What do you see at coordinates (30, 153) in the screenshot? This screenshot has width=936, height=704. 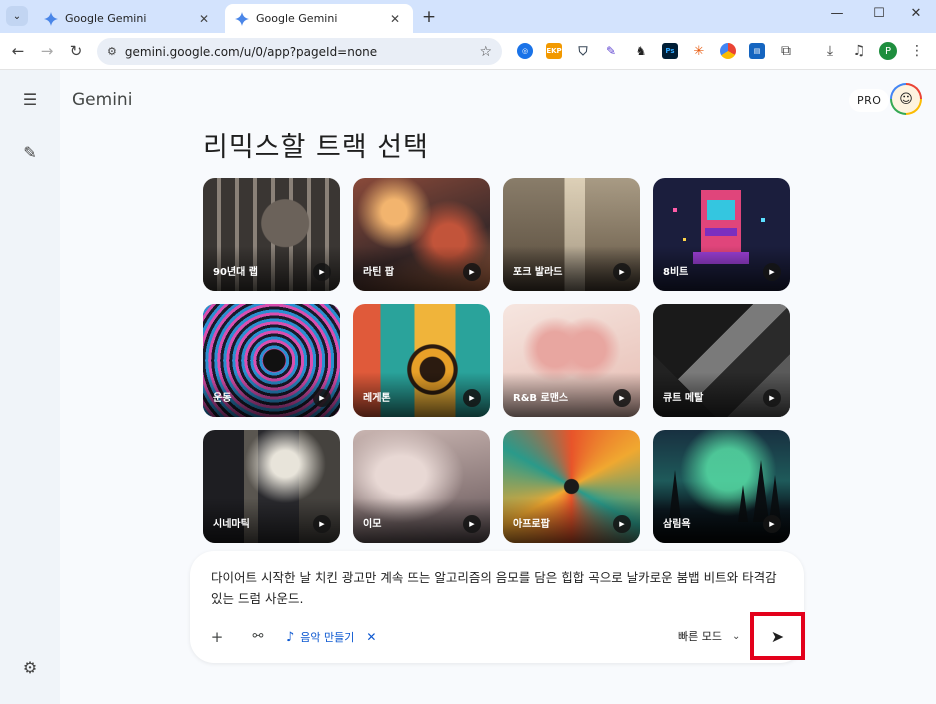 I see `new-chat-icon: ✎` at bounding box center [30, 153].